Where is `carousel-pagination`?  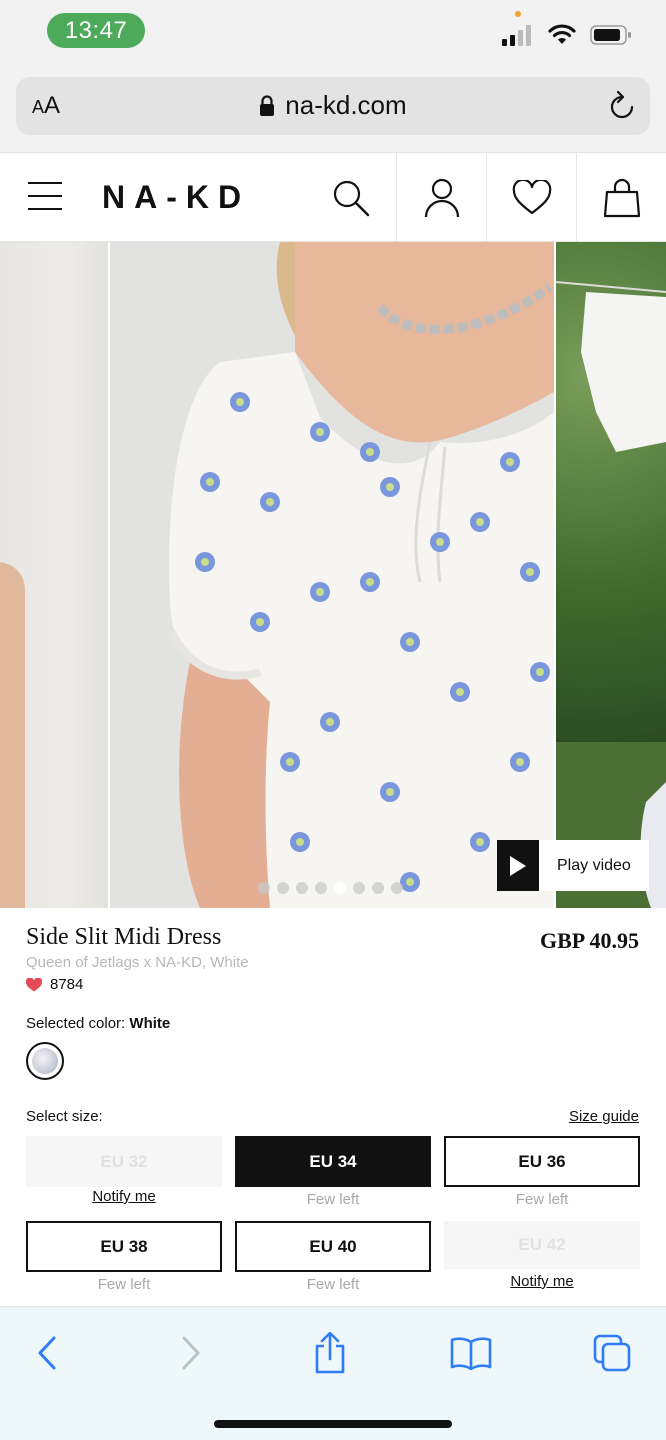
carousel-pagination is located at coordinates (330, 888).